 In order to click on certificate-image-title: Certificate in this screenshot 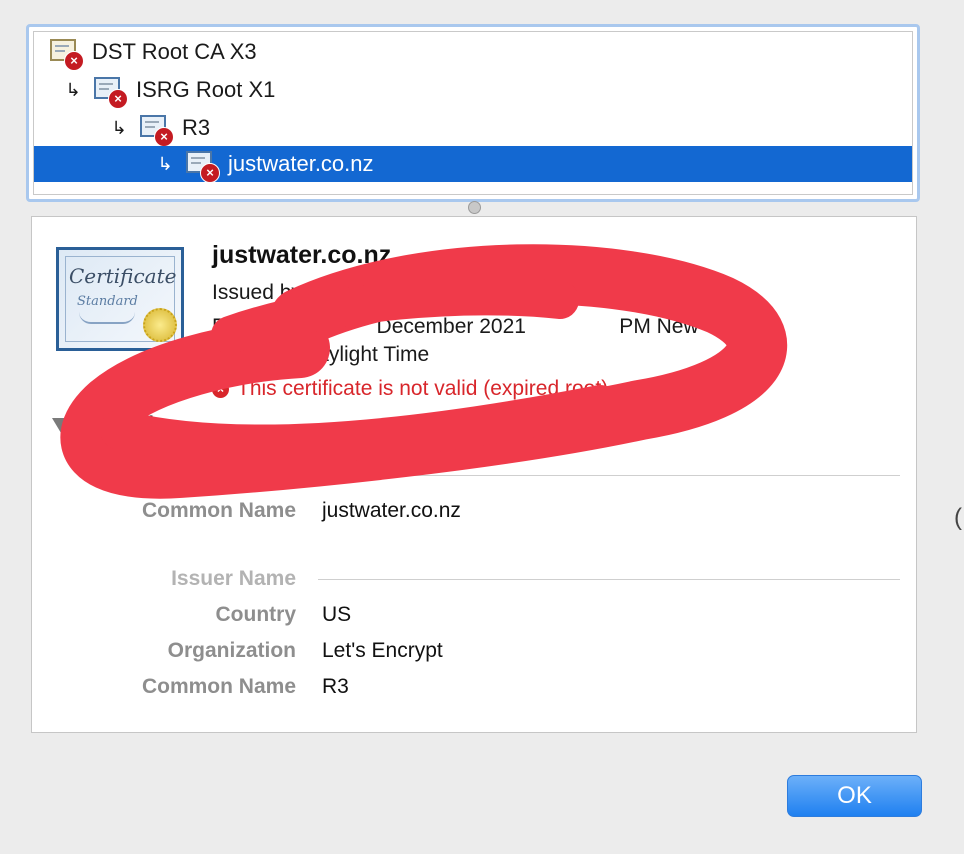, I will do `click(123, 276)`.